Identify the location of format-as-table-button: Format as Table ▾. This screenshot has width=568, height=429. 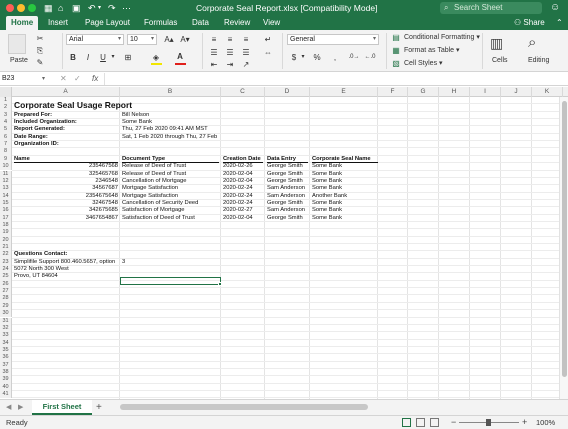
(432, 50).